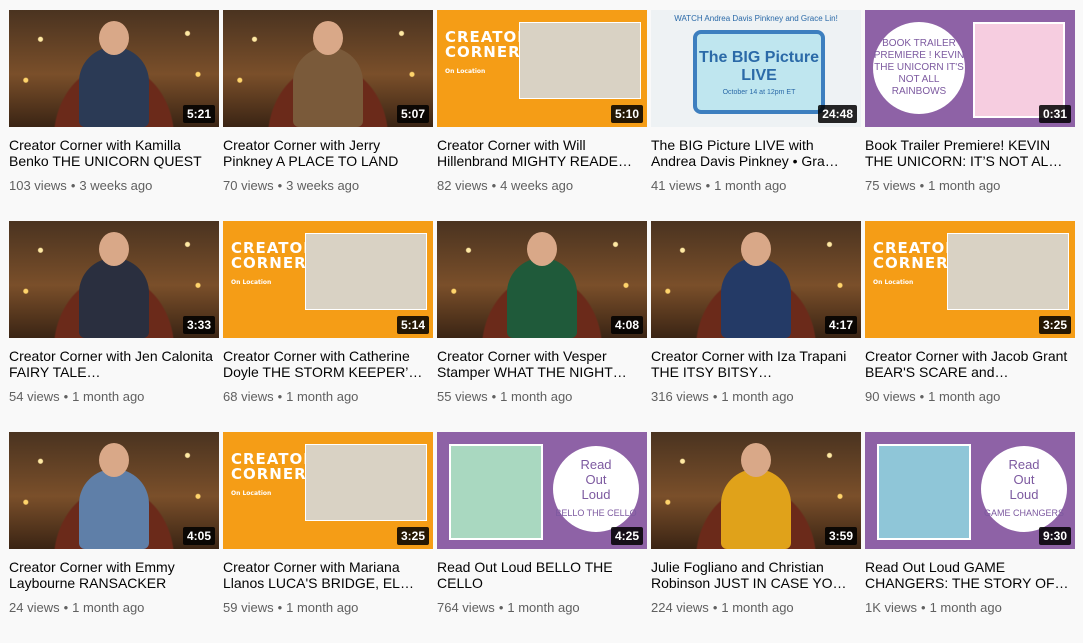 The image size is (1083, 643). What do you see at coordinates (756, 396) in the screenshot?
I see `video-meta: 316 views • 1 month ago` at bounding box center [756, 396].